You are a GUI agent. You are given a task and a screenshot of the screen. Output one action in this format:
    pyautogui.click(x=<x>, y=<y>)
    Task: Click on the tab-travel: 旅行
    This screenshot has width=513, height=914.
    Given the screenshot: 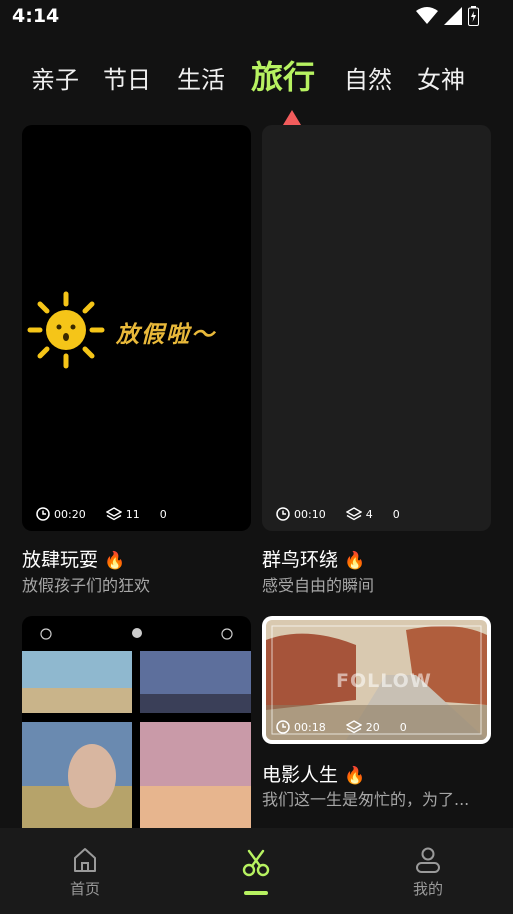 What is the action you would take?
    pyautogui.click(x=283, y=75)
    